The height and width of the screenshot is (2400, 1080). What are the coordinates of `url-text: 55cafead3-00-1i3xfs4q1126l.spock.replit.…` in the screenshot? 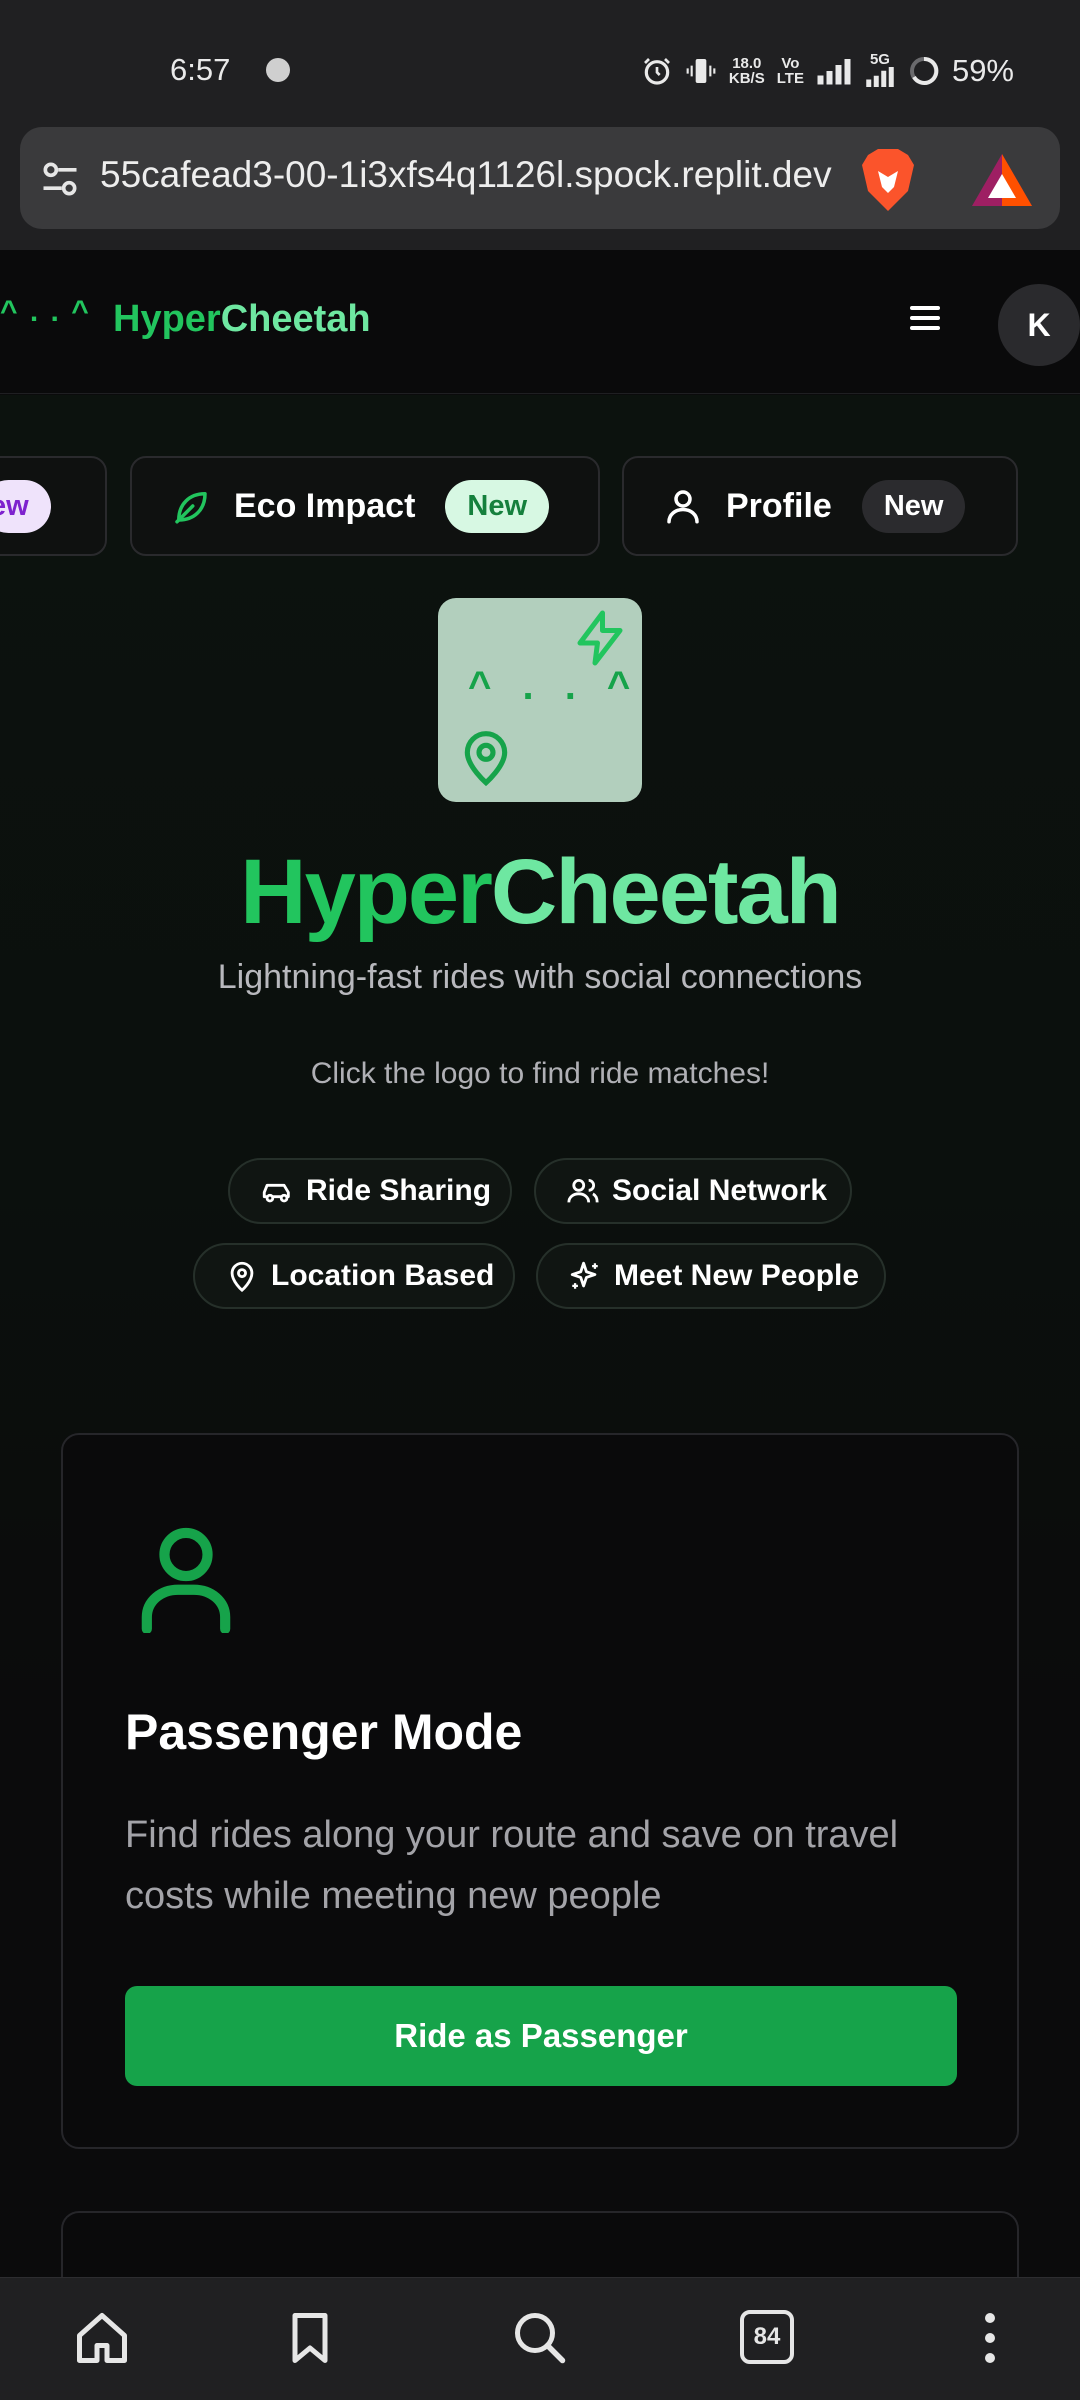 It's located at (480, 175).